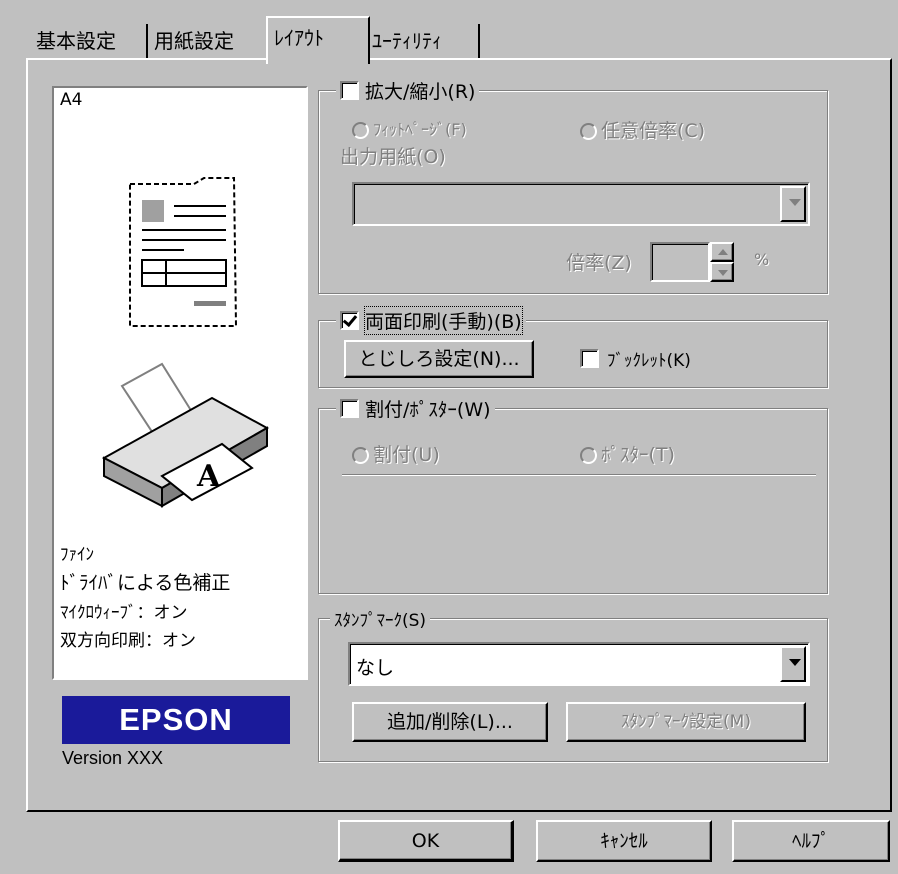 The image size is (898, 874). I want to click on arrow-down-icon, so click(723, 273).